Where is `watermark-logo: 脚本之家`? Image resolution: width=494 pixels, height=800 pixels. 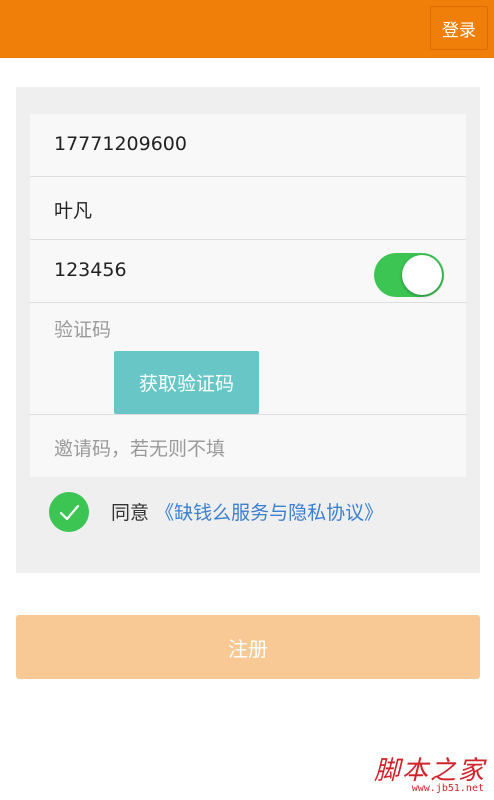 watermark-logo: 脚本之家 is located at coordinates (429, 771).